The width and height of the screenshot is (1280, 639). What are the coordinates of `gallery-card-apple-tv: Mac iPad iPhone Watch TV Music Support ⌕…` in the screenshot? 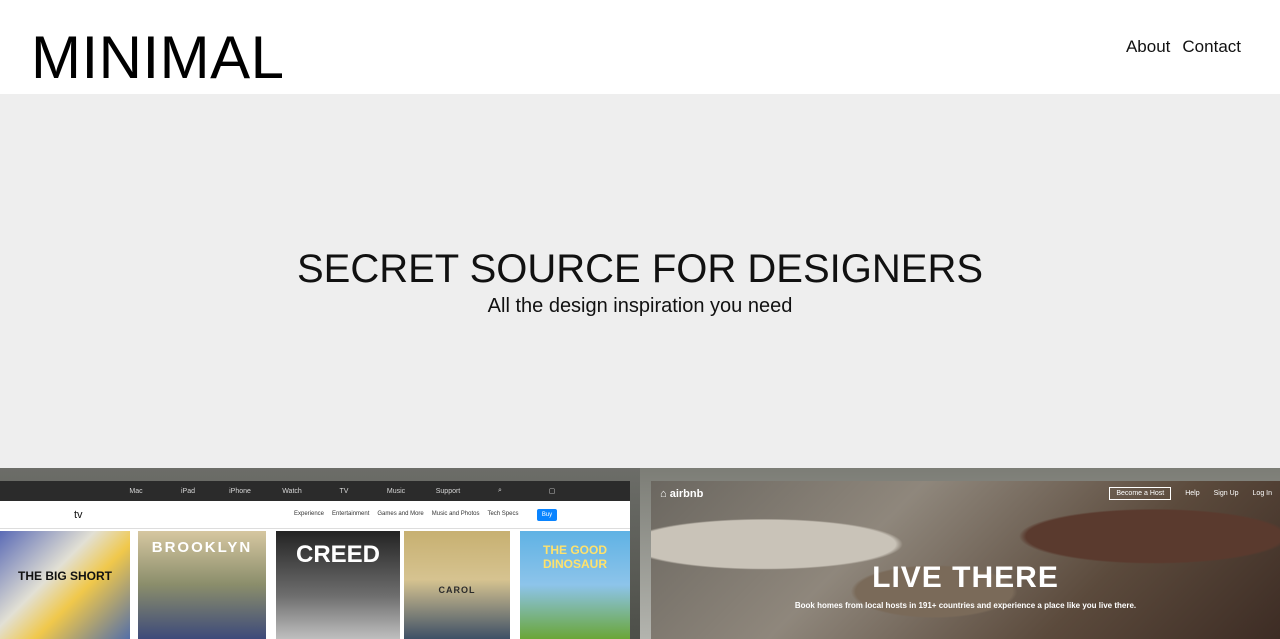 It's located at (320, 553).